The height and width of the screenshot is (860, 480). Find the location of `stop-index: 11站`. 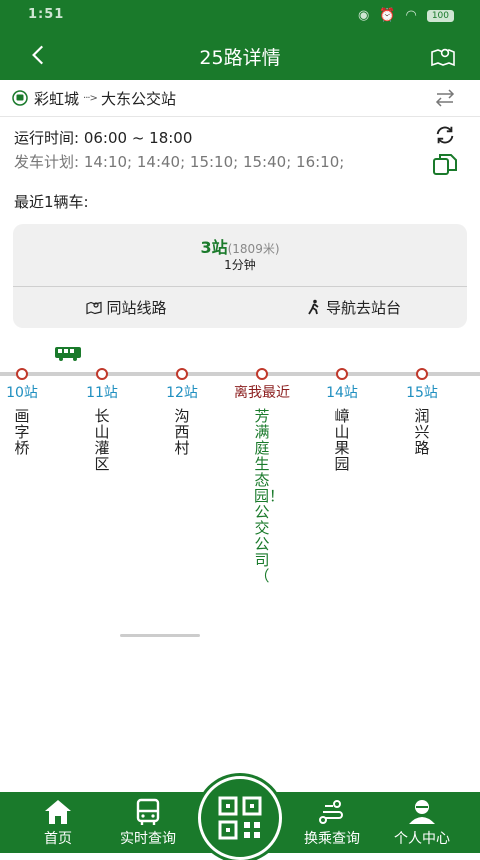

stop-index: 11站 is located at coordinates (102, 393).